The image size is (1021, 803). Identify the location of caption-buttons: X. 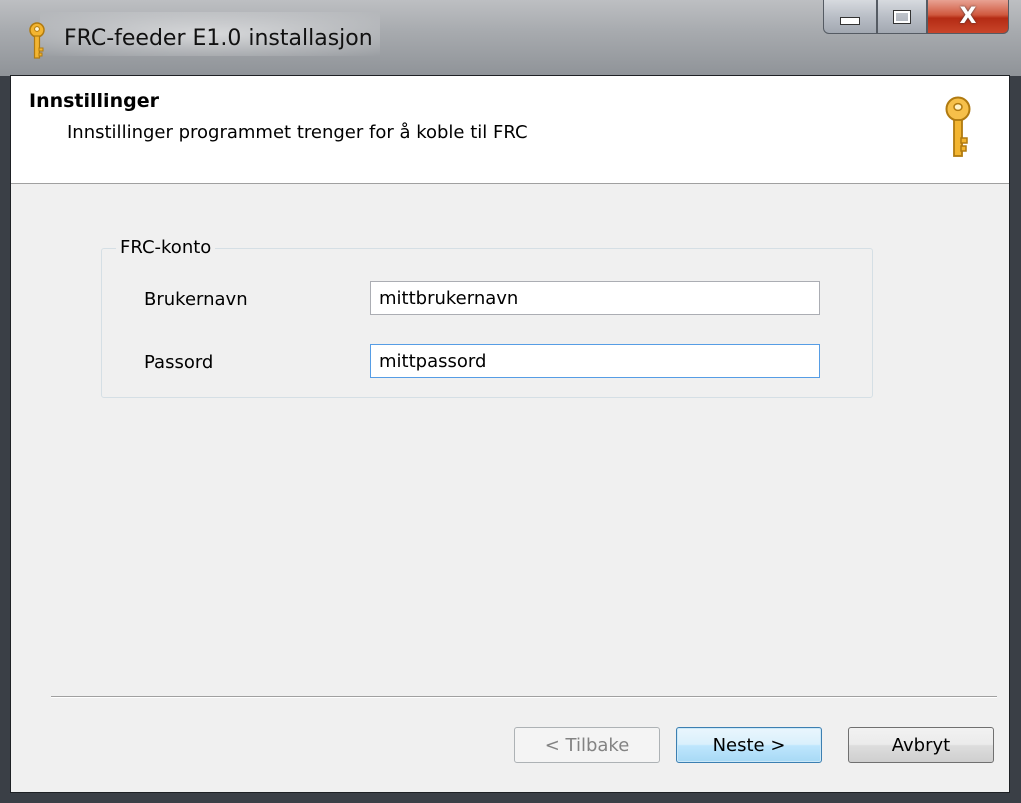
(916, 19).